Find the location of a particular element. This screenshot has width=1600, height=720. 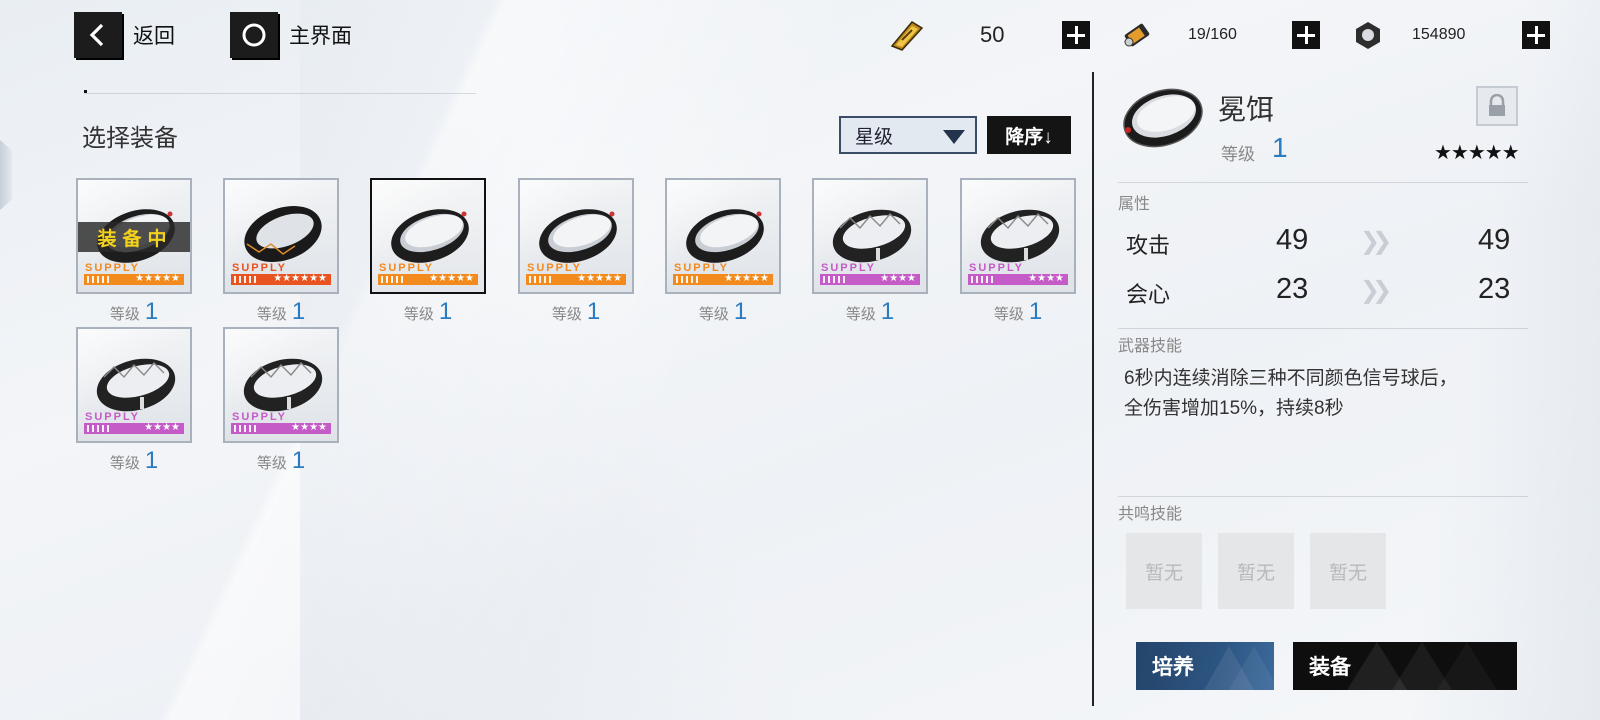

train-button: 培养 is located at coordinates (1205, 666).